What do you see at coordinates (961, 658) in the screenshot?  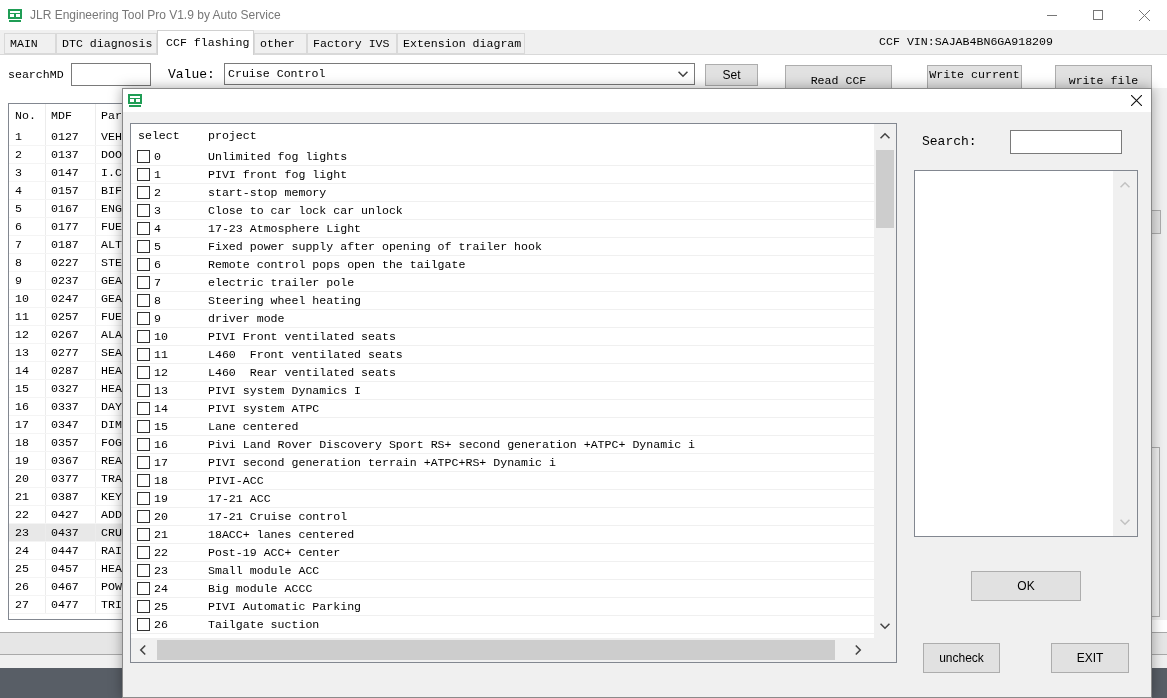 I see `uncheck-button: uncheck` at bounding box center [961, 658].